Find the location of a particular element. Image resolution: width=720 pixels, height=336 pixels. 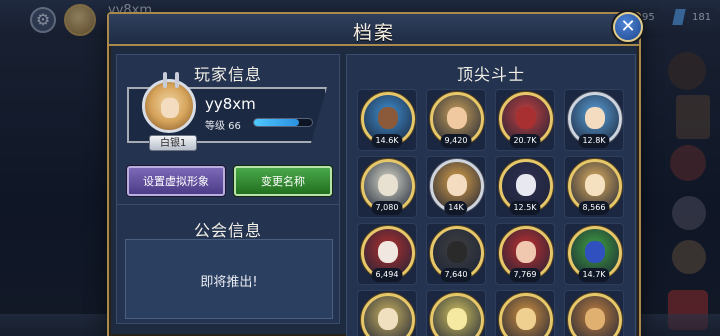

fighter-card: 14K is located at coordinates (456, 187).